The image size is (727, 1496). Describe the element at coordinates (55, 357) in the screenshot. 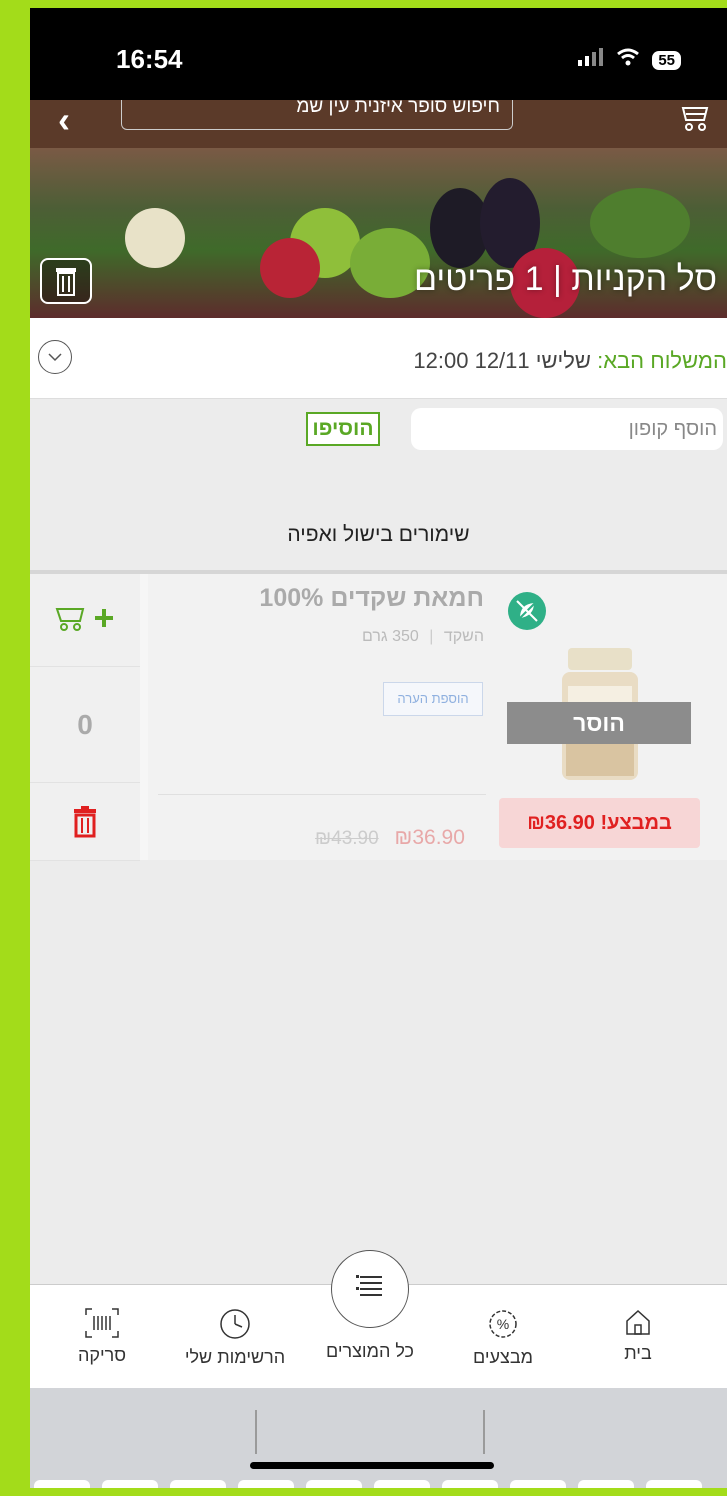

I see `chevron-down-icon` at that location.